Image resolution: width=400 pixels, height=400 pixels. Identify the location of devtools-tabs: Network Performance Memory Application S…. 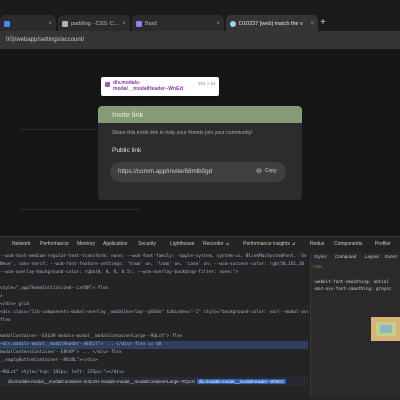
(152, 247).